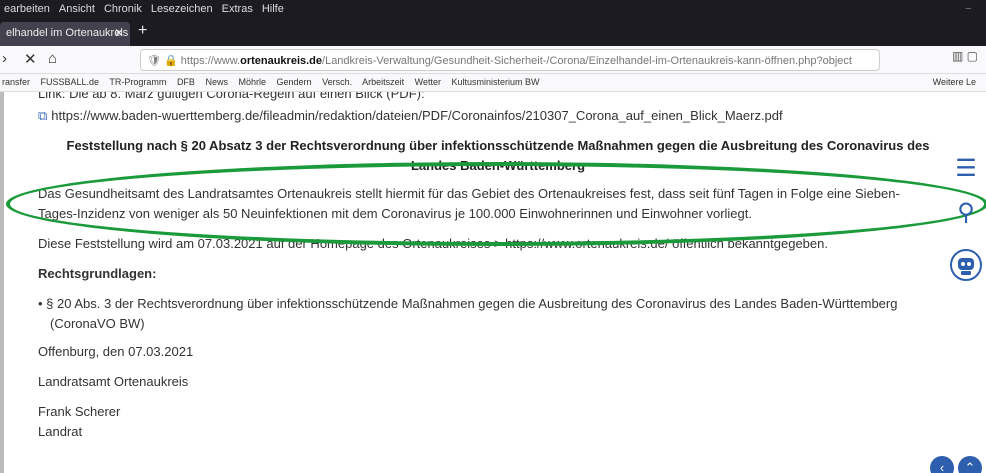  What do you see at coordinates (942, 464) in the screenshot?
I see `back-to-top-left-icon: ‹` at bounding box center [942, 464].